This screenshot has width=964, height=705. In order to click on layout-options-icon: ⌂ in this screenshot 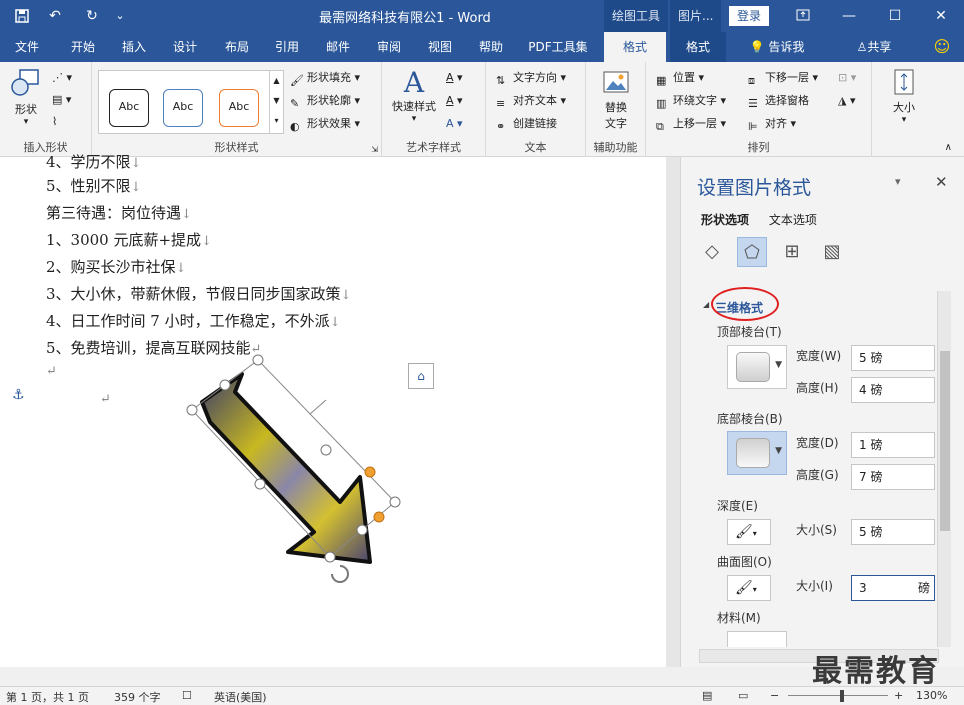, I will do `click(421, 376)`.